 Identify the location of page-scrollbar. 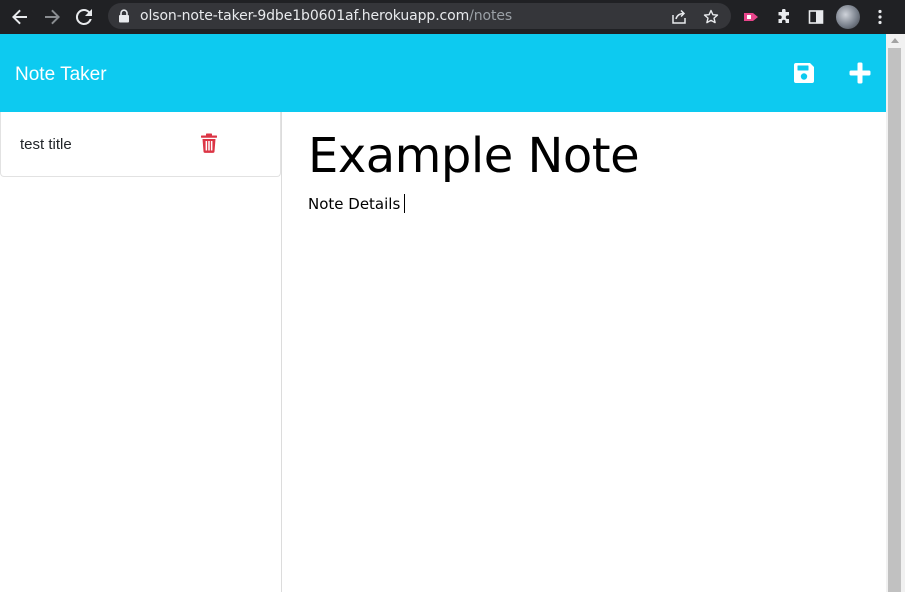
(895, 313).